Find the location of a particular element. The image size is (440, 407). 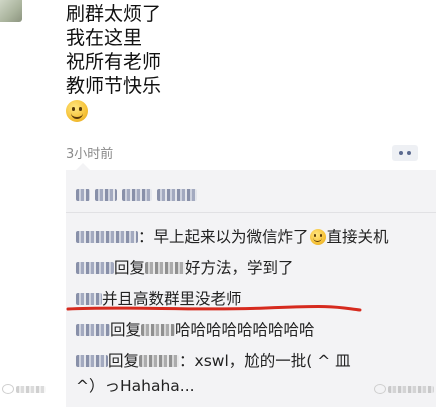

avatar is located at coordinates (11, 11).